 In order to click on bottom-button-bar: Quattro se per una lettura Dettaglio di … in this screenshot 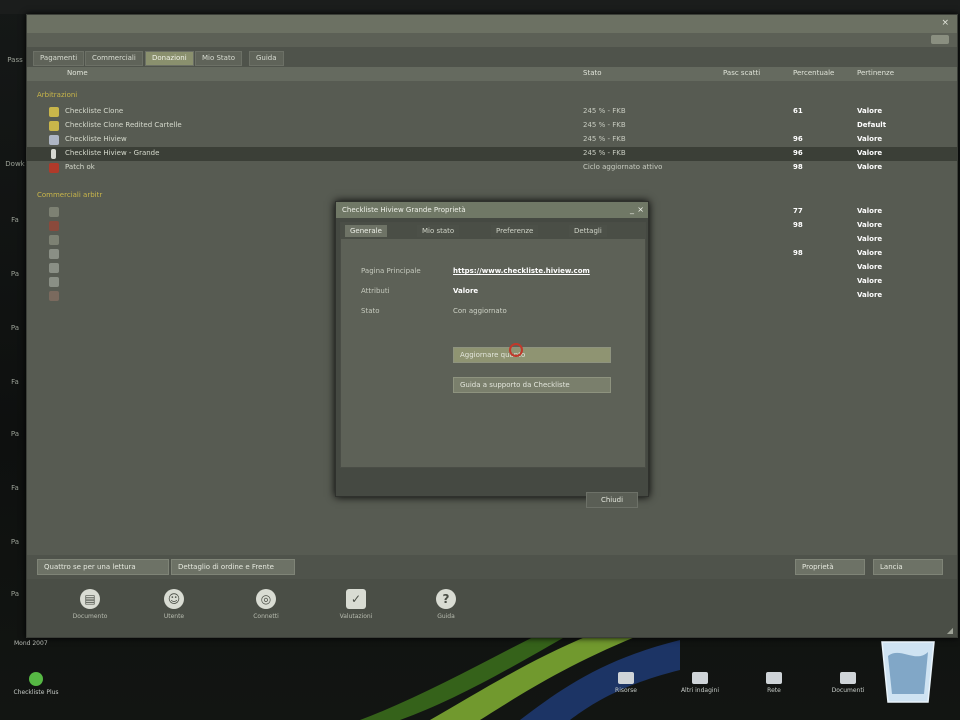, I will do `click(492, 567)`.